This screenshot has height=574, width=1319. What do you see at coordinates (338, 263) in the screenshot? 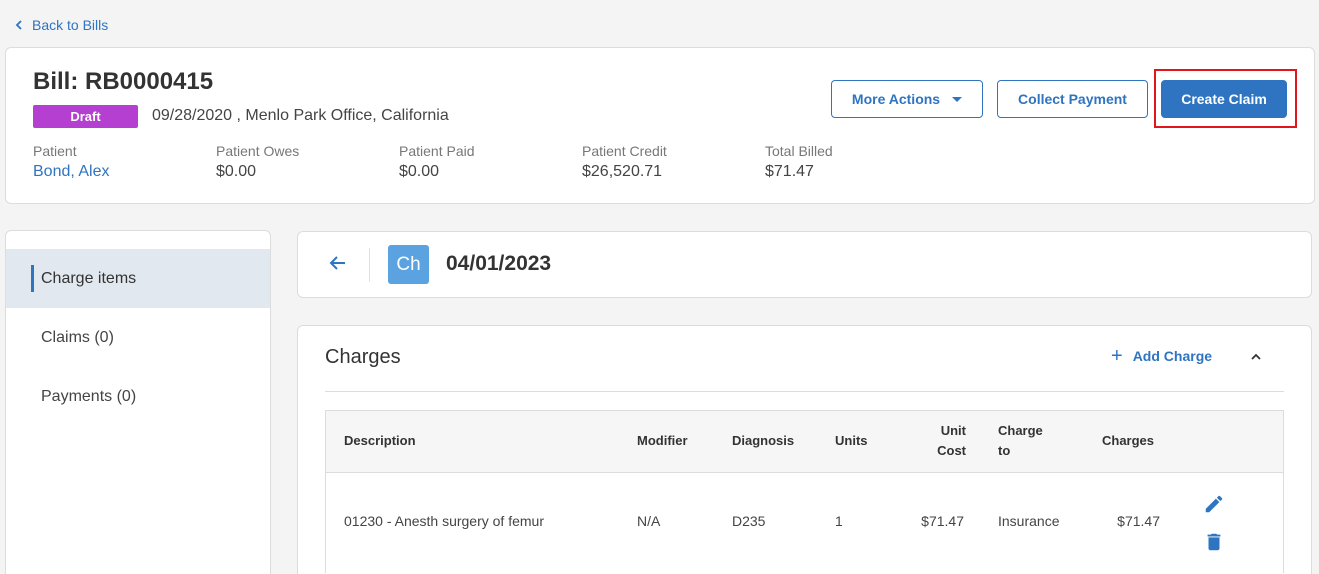
I see `arrow-left-icon` at bounding box center [338, 263].